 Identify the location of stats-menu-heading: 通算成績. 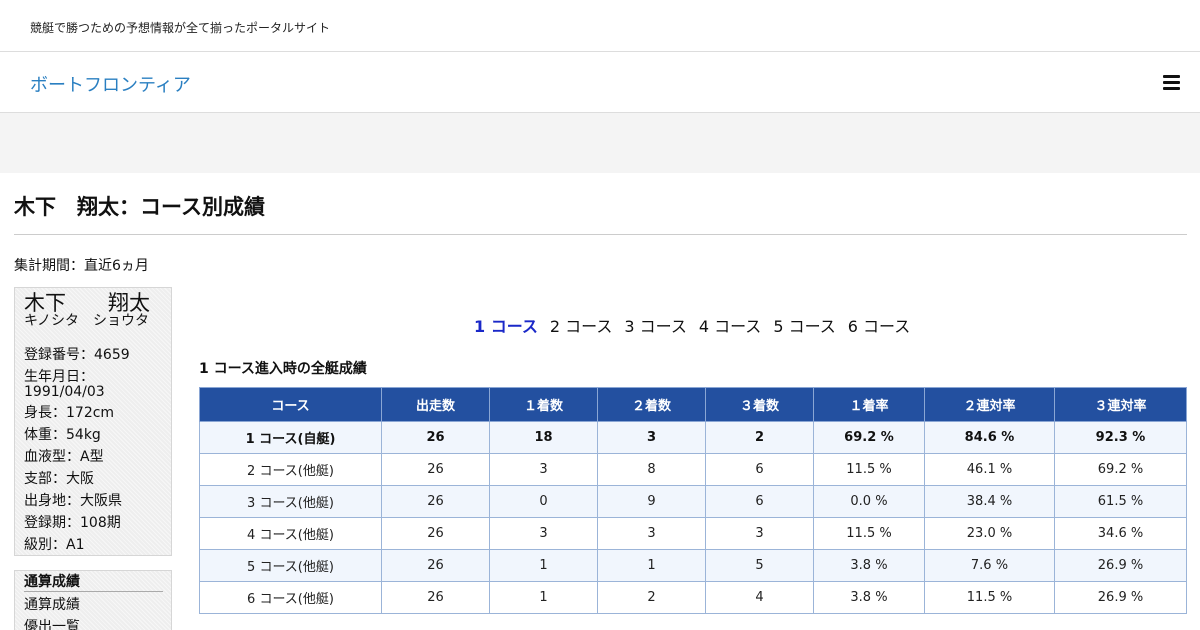
(93, 583).